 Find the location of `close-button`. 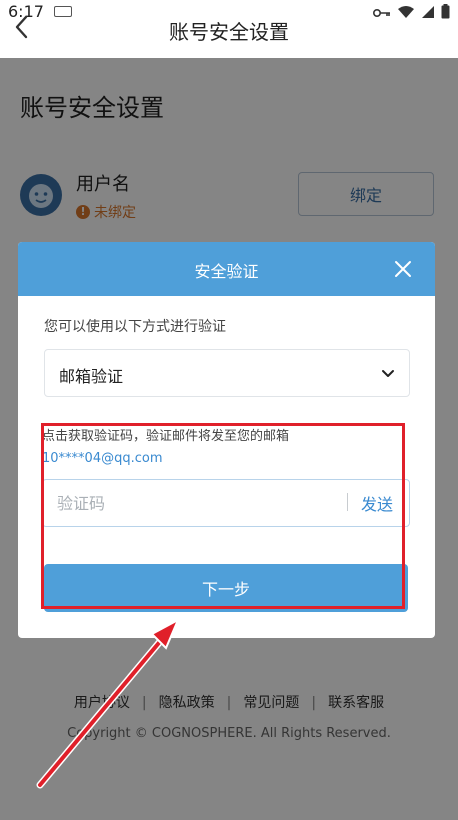

close-button is located at coordinates (403, 269).